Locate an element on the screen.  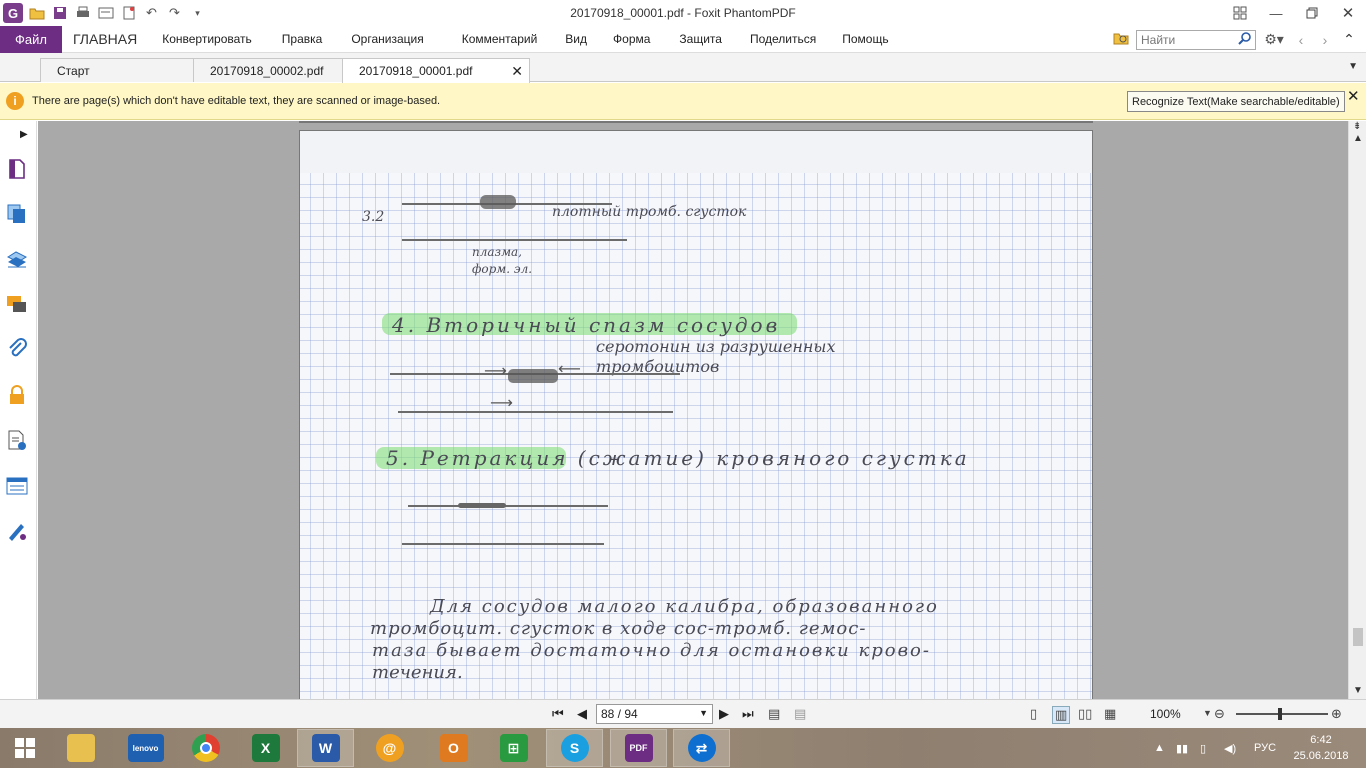
zoom-slider is located at coordinates (1282, 714).